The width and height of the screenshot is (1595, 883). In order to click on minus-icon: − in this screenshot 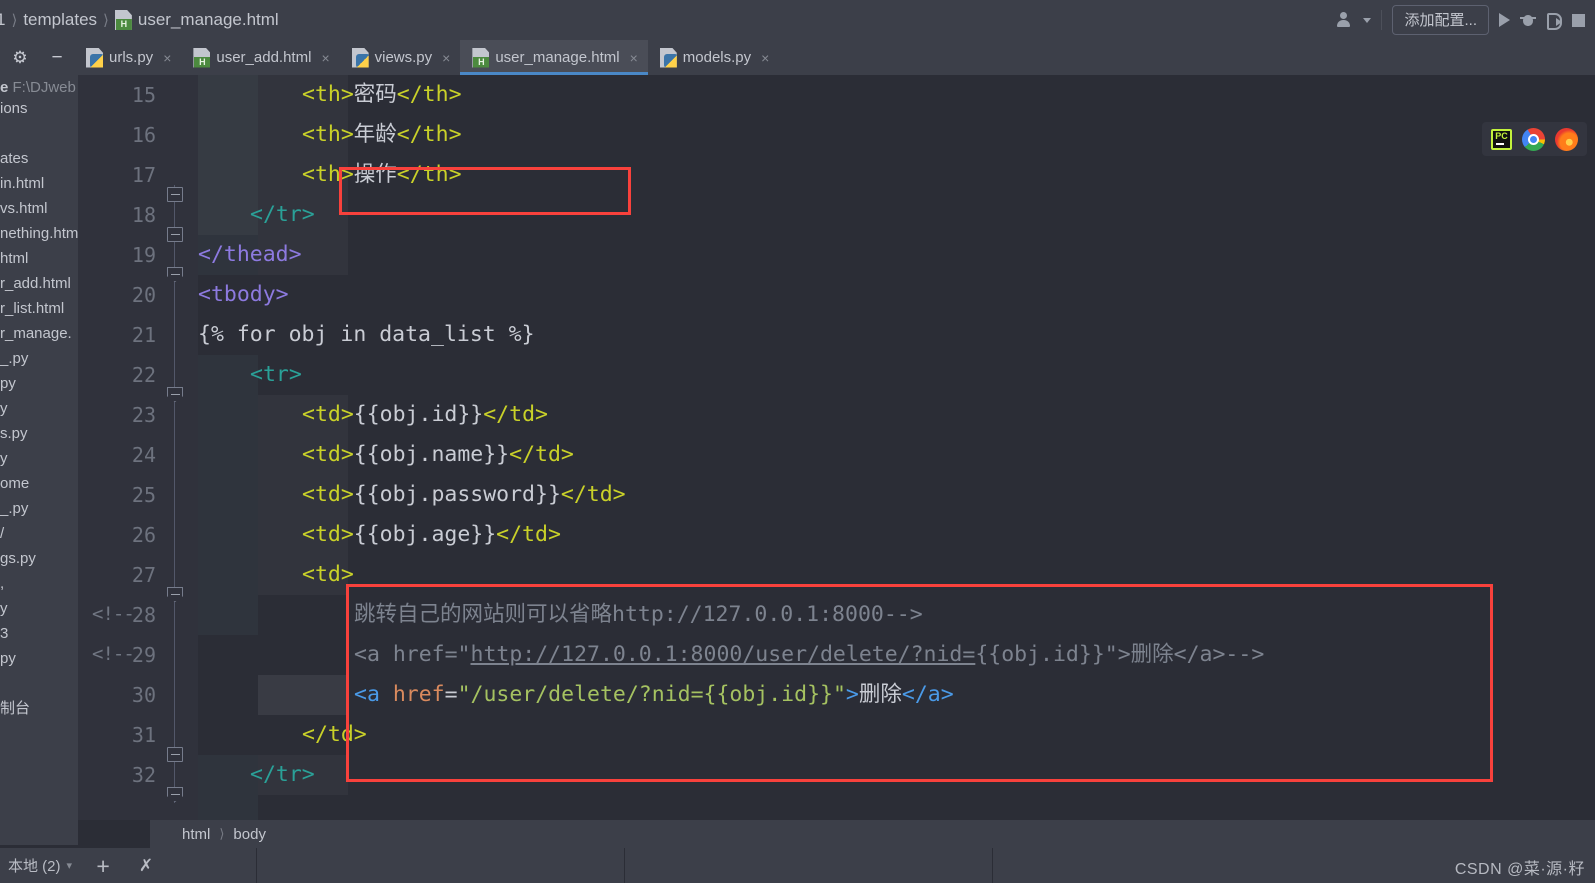, I will do `click(57, 57)`.